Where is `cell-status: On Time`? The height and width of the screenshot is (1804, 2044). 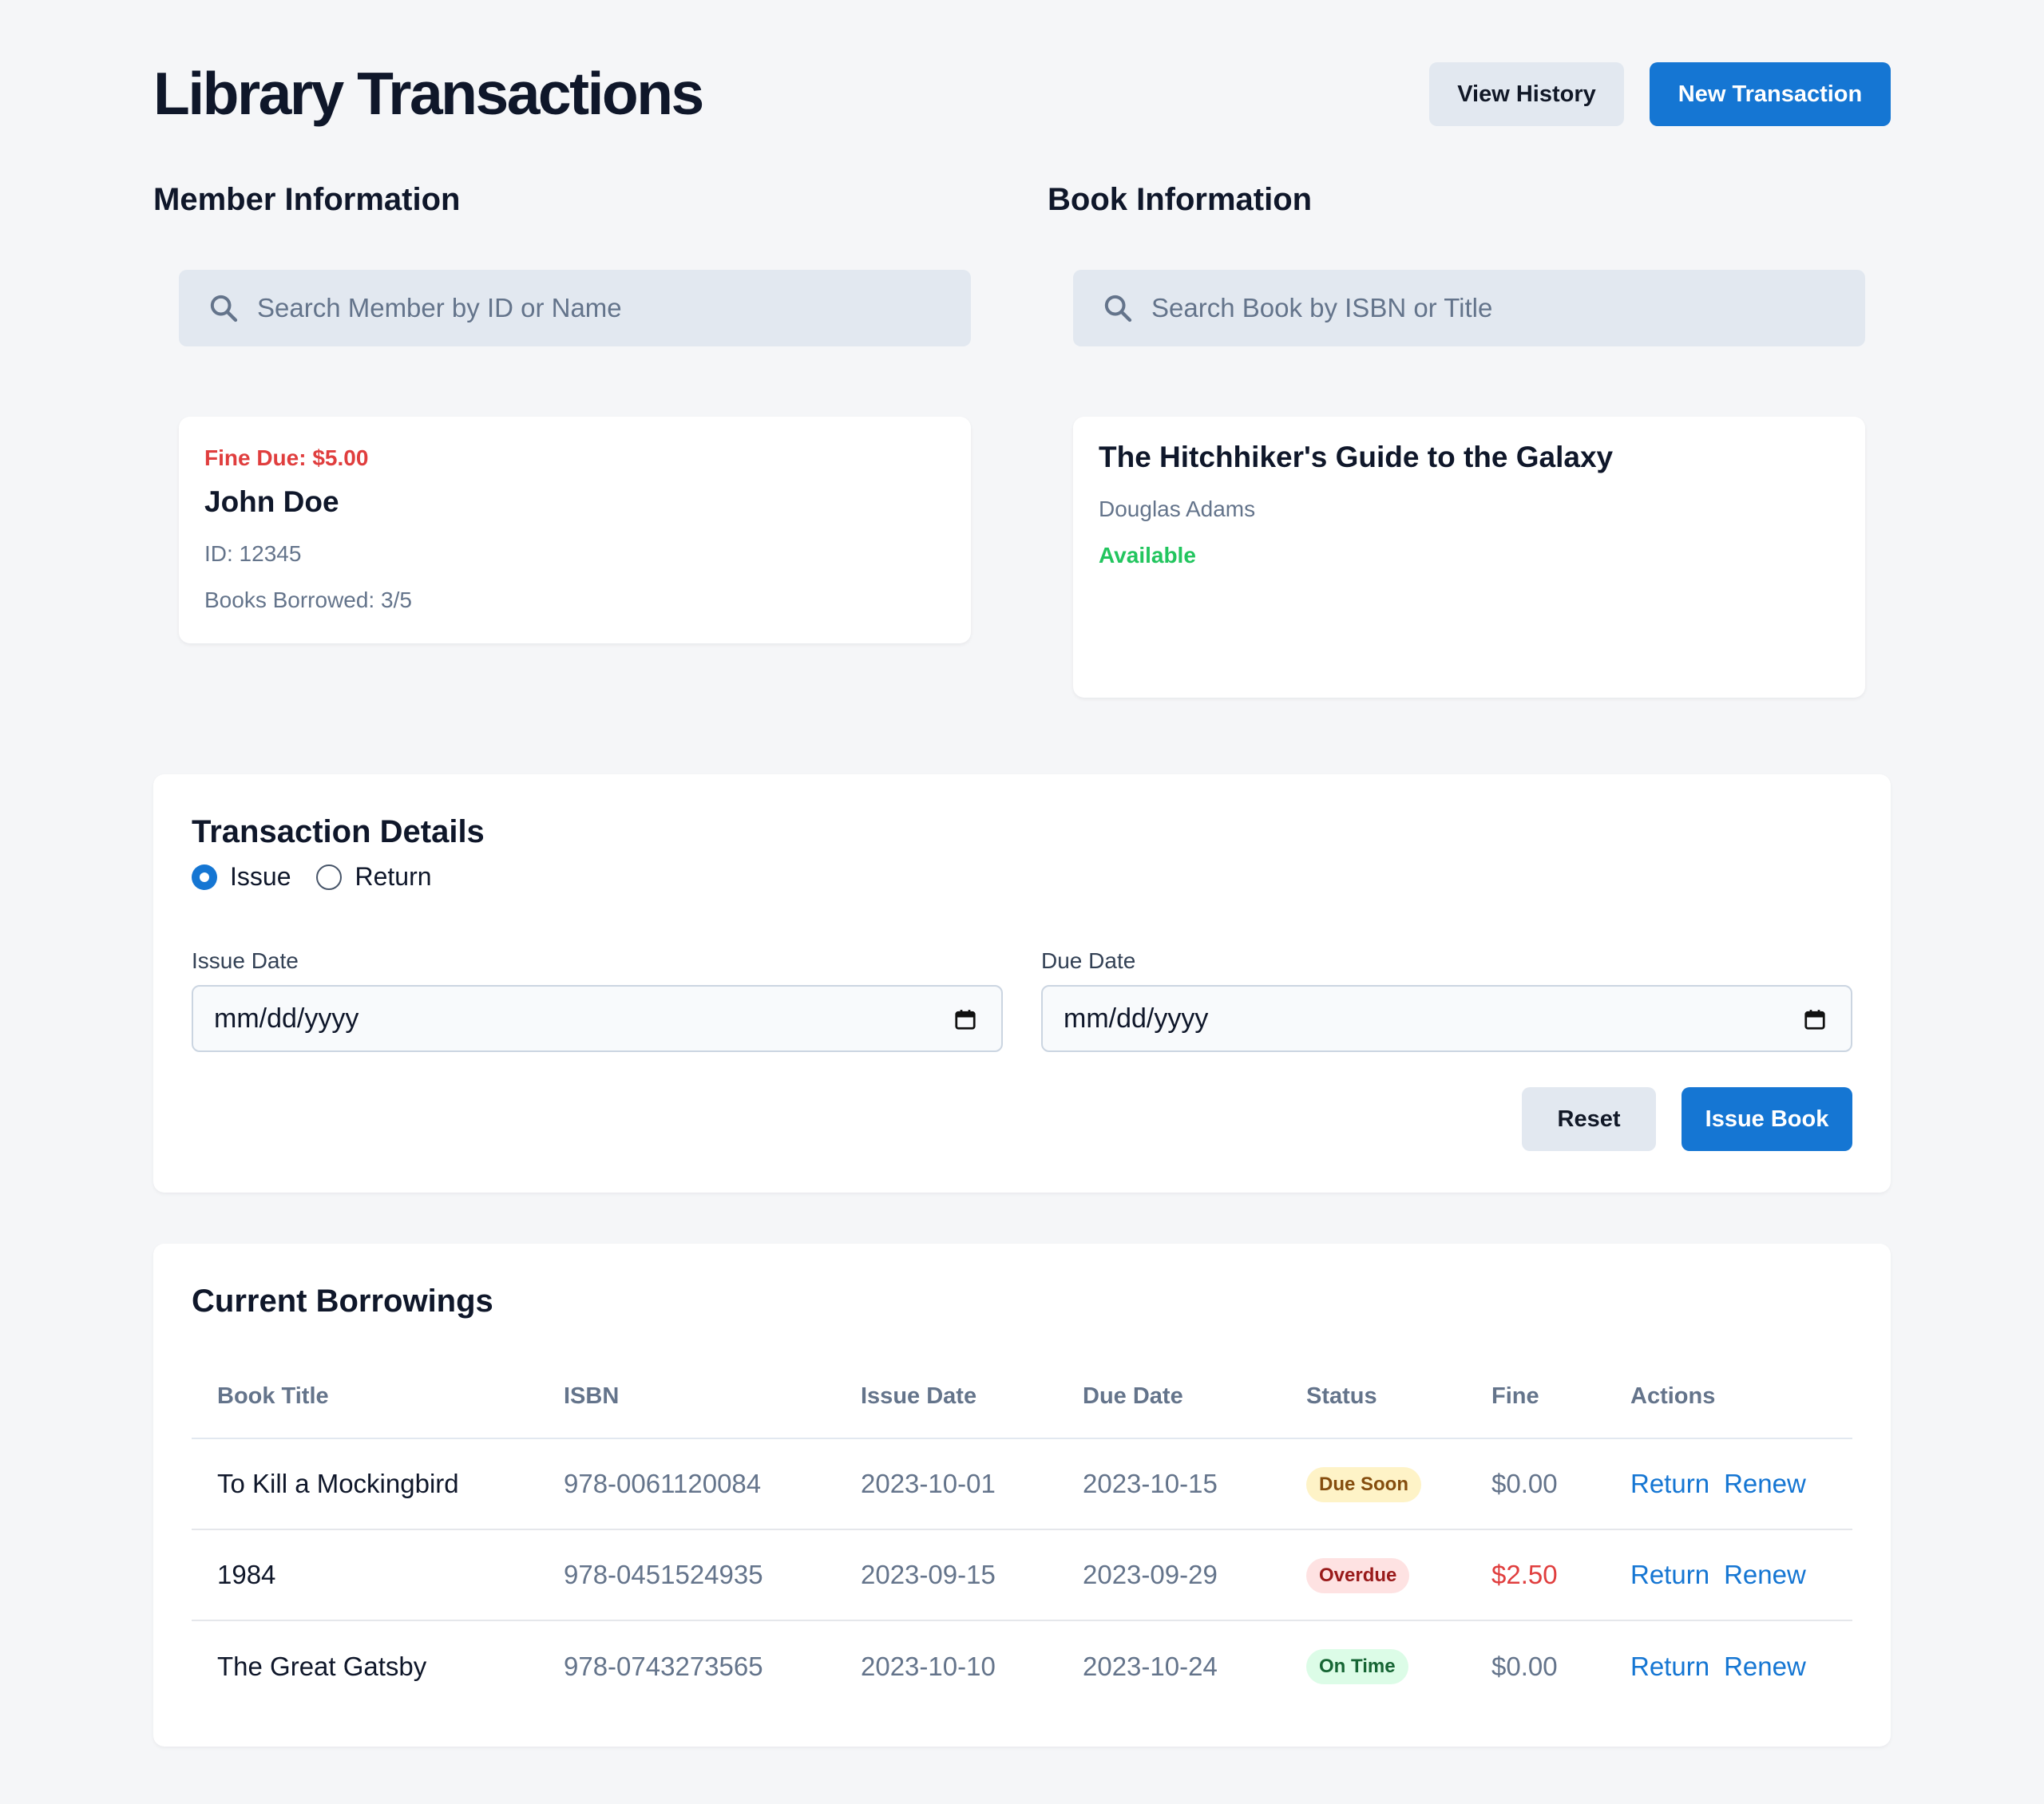 cell-status: On Time is located at coordinates (1373, 1665).